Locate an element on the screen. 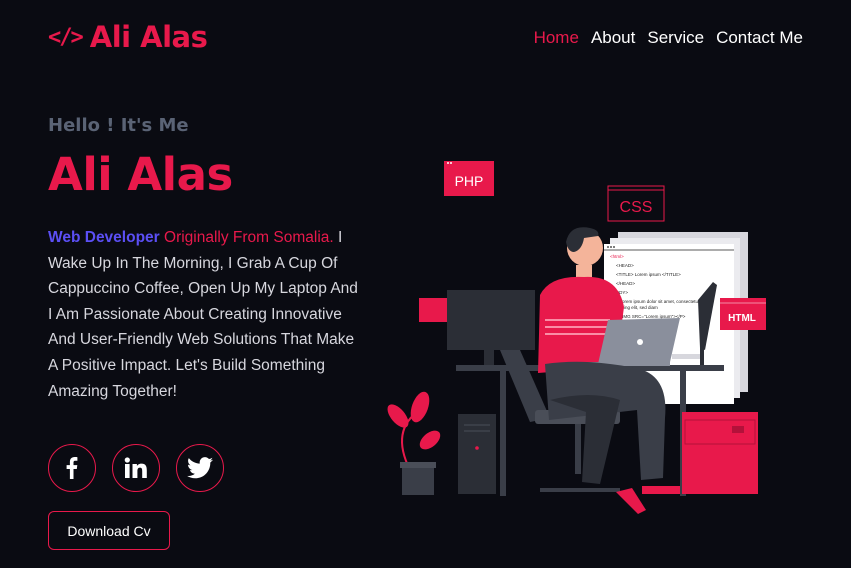 The height and width of the screenshot is (568, 851). logo: </> Ali Alas is located at coordinates (128, 37).